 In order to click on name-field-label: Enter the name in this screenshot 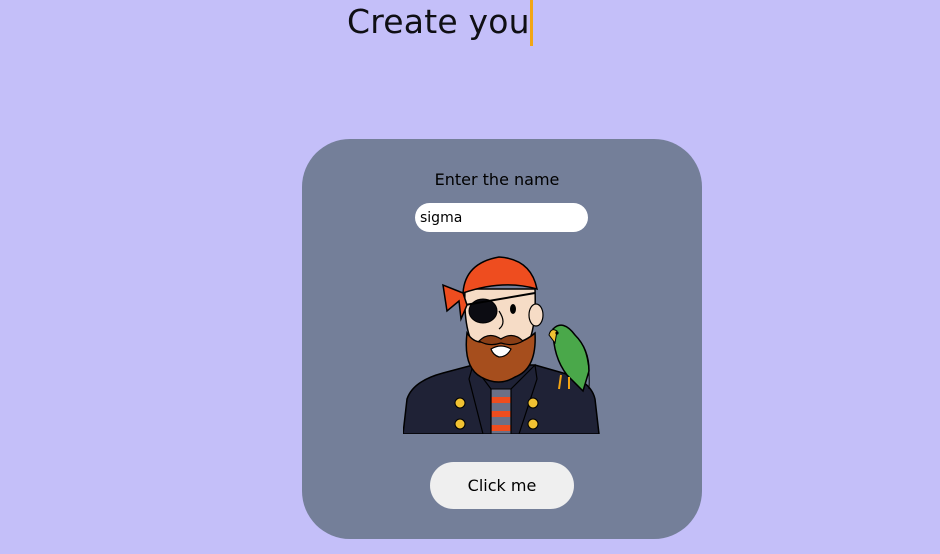, I will do `click(497, 179)`.